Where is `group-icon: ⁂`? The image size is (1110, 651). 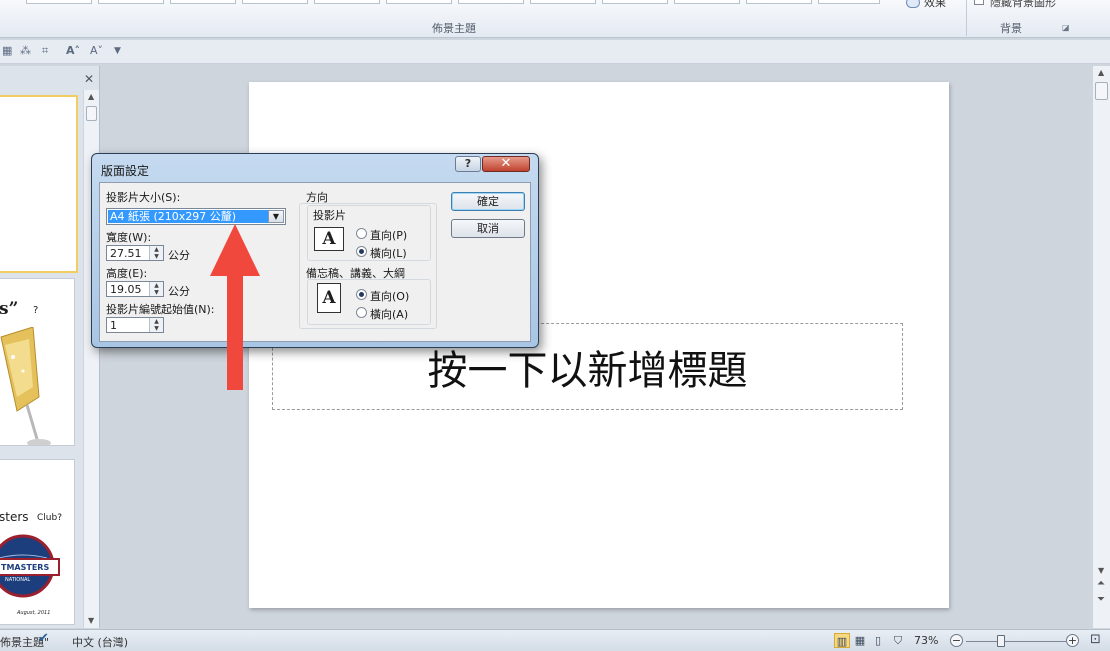 group-icon: ⁂ is located at coordinates (25, 50).